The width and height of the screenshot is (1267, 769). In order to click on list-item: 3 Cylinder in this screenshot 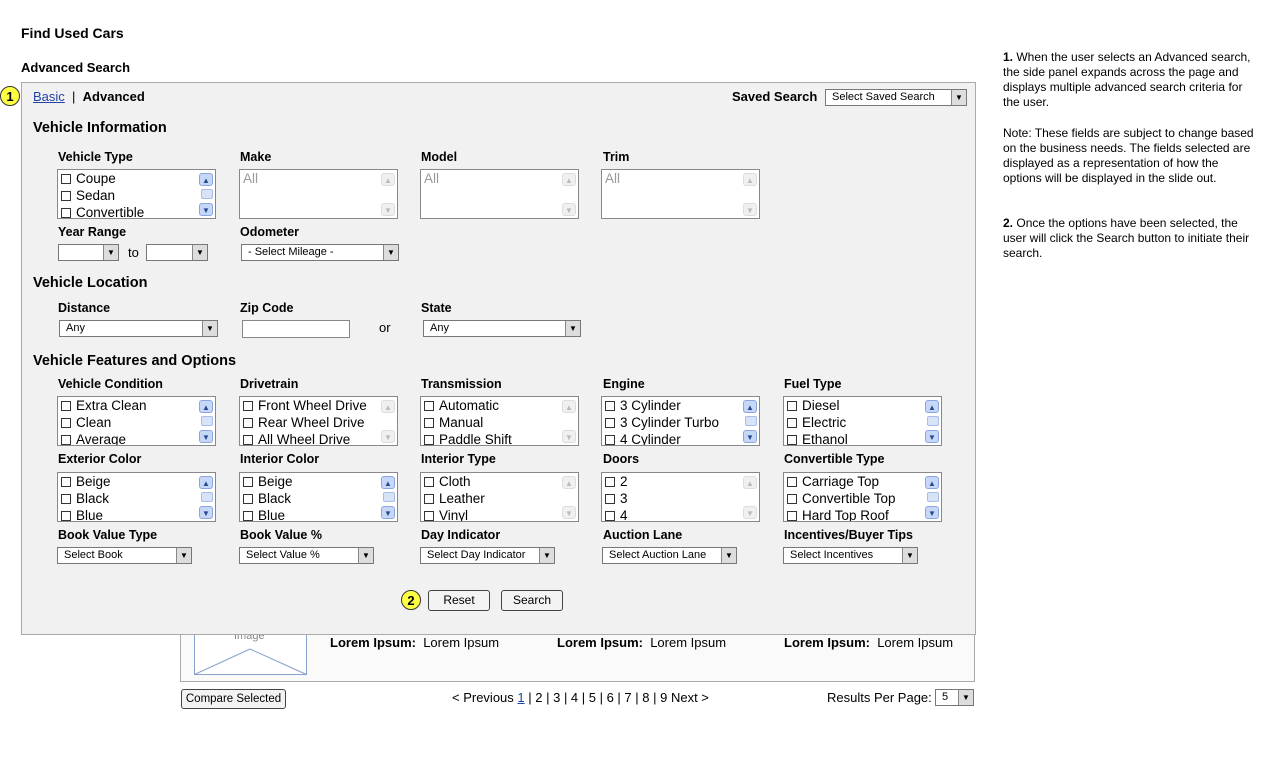, I will do `click(673, 405)`.